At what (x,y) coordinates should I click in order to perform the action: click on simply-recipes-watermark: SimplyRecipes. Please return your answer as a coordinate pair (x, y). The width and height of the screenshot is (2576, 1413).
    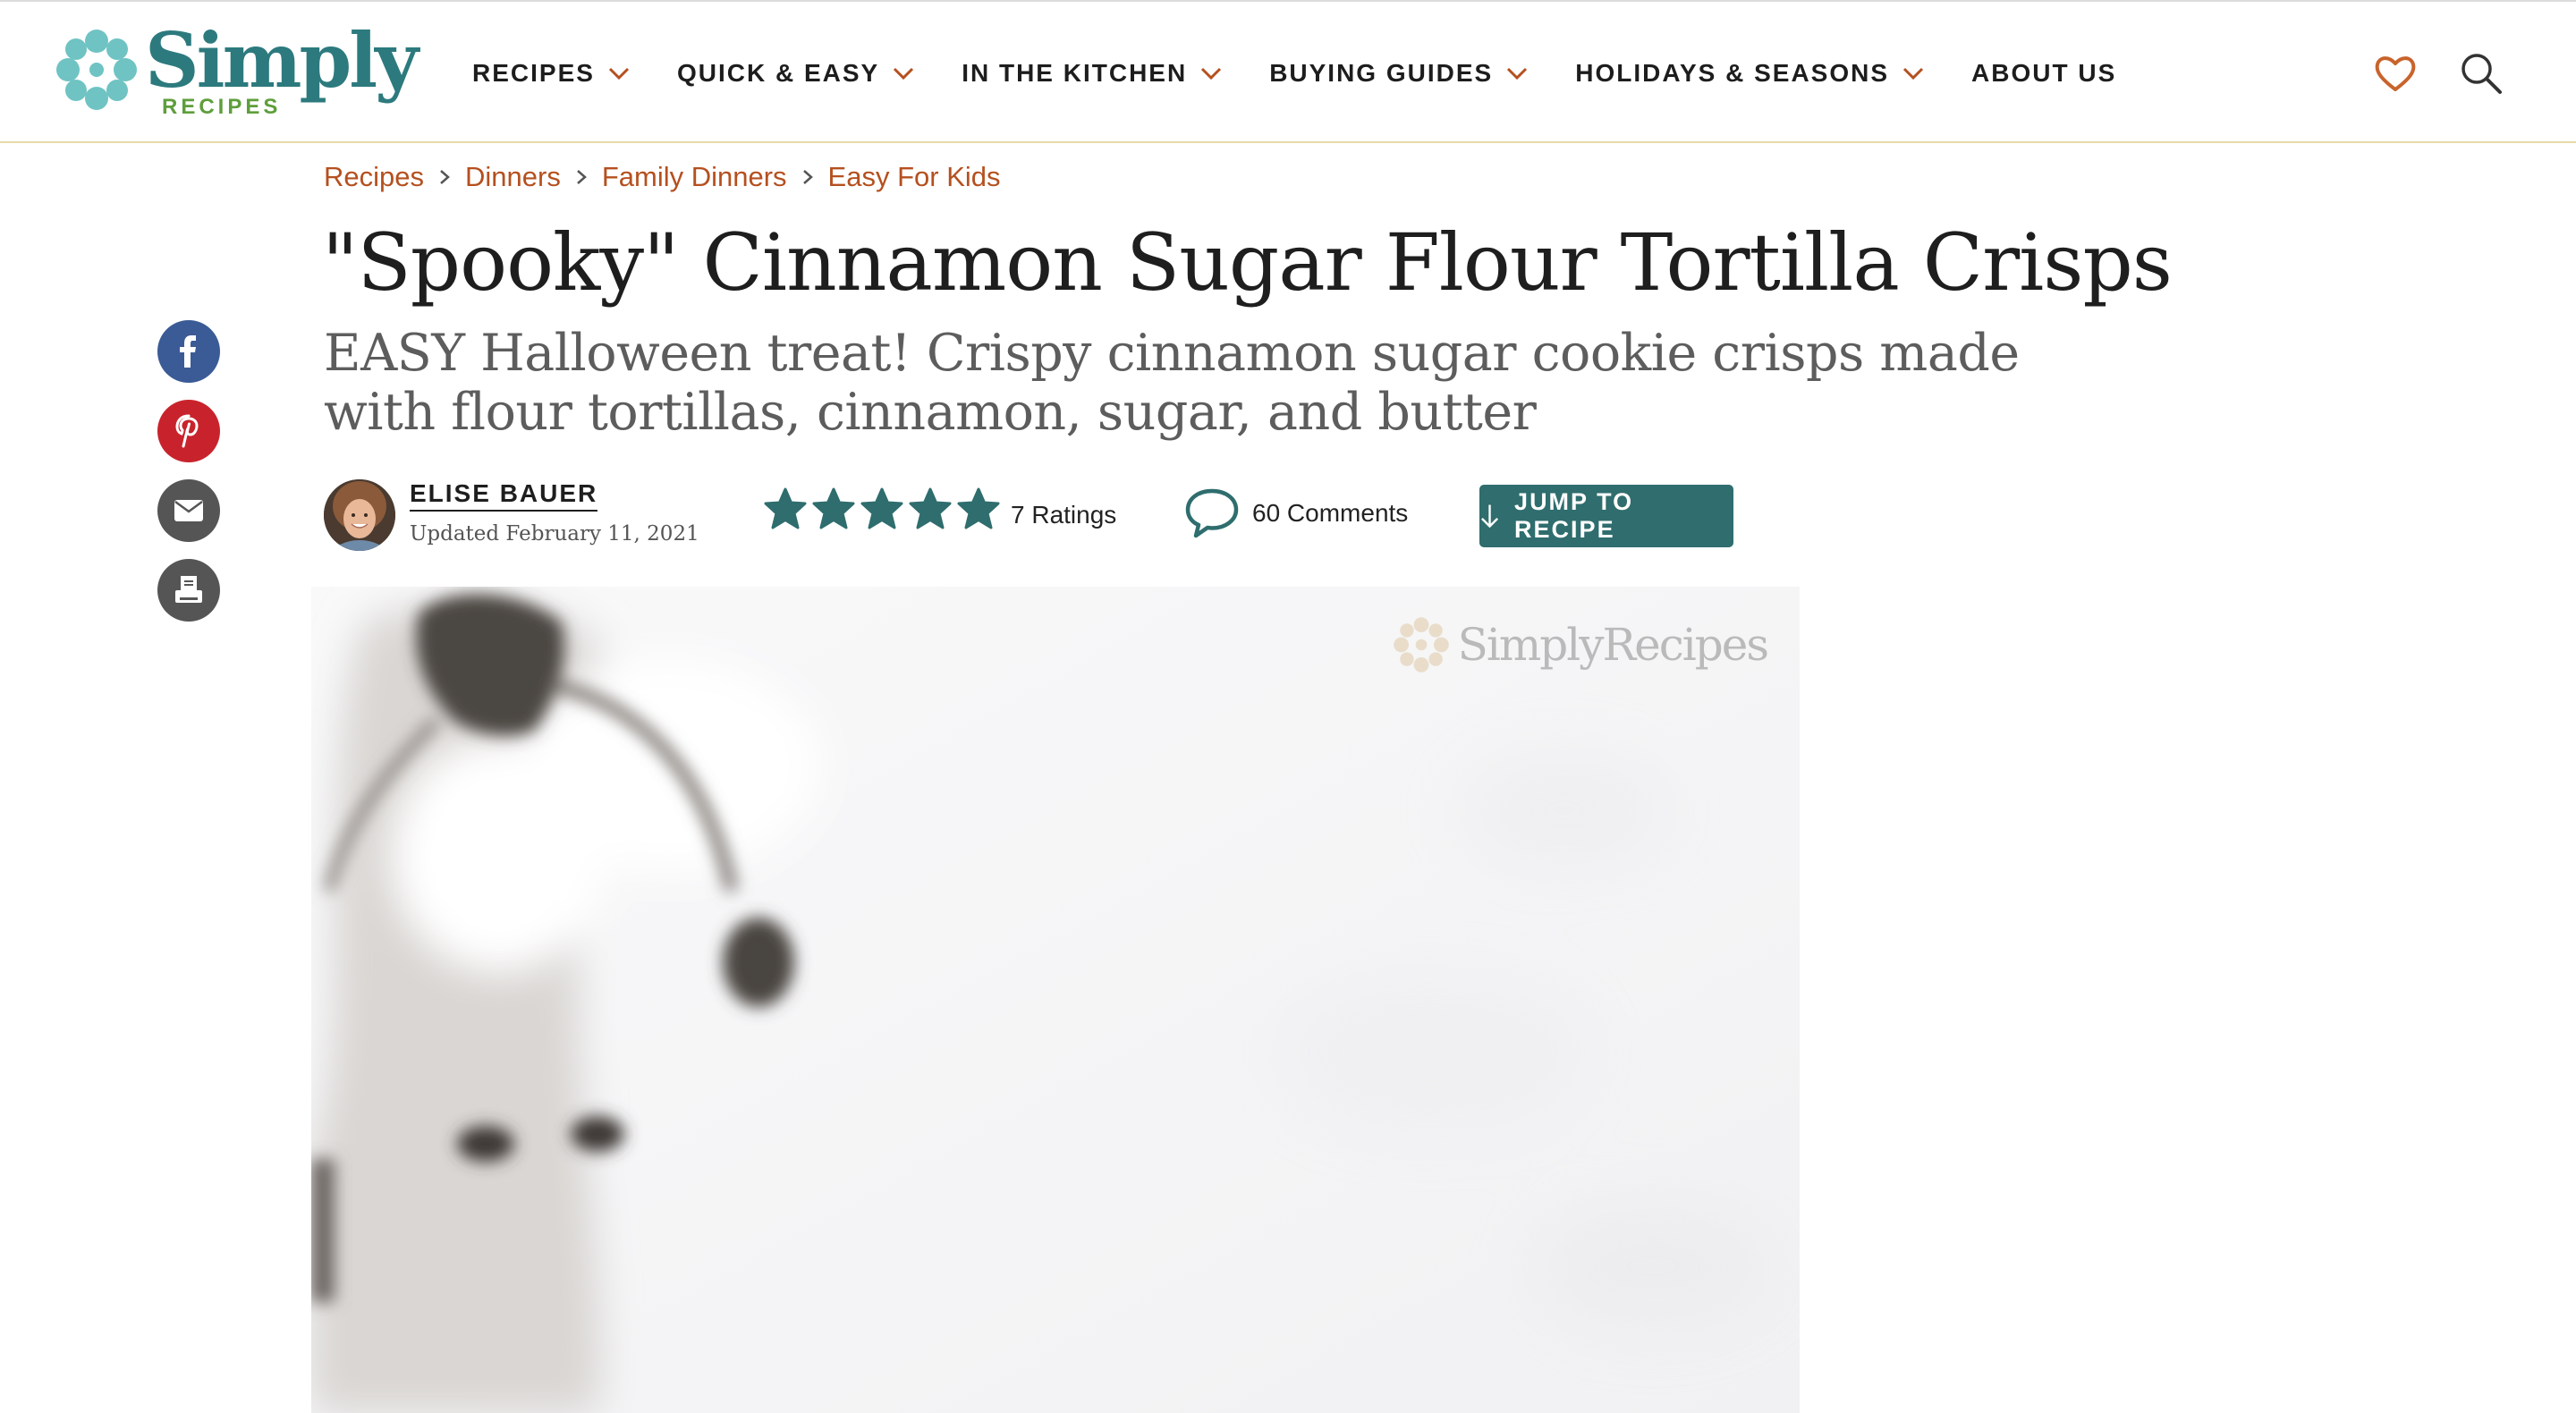
    Looking at the image, I should click on (1579, 644).